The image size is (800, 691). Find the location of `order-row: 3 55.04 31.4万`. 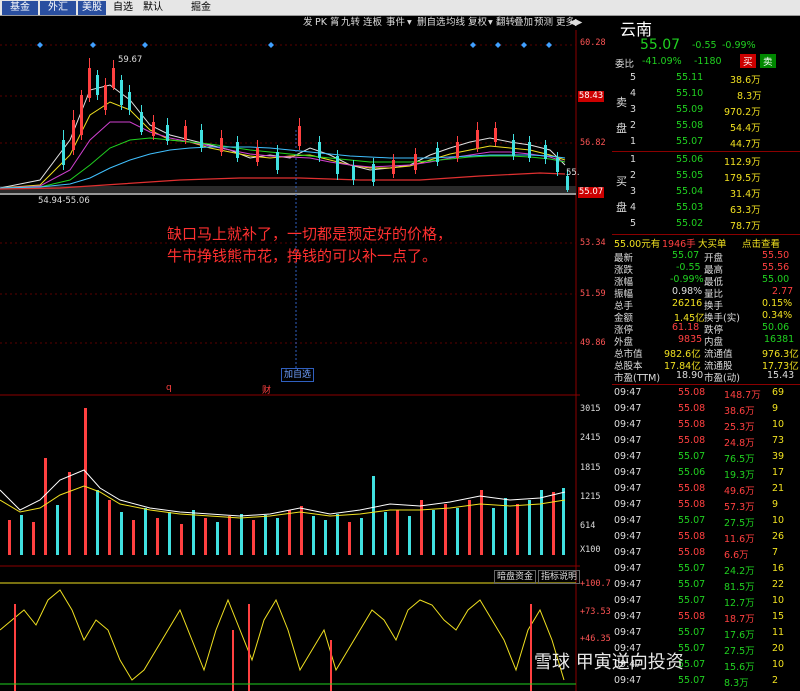

order-row: 3 55.04 31.4万 is located at coordinates (706, 194).